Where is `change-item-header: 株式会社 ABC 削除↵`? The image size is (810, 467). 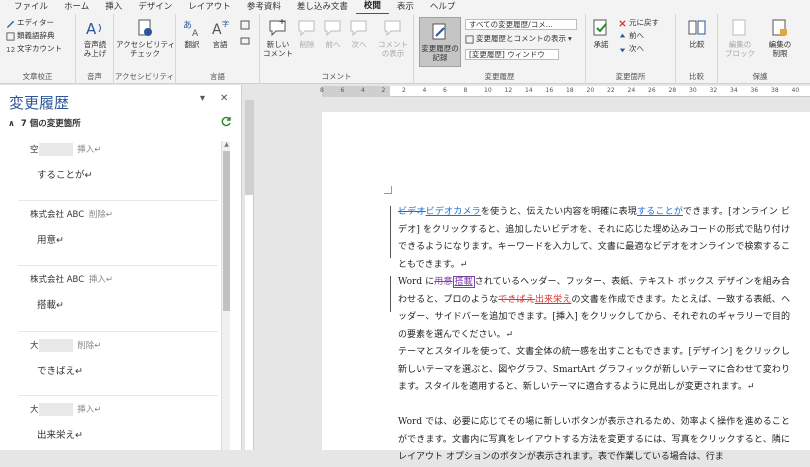
change-item-header: 株式会社 ABC 削除↵ is located at coordinates (71, 214).